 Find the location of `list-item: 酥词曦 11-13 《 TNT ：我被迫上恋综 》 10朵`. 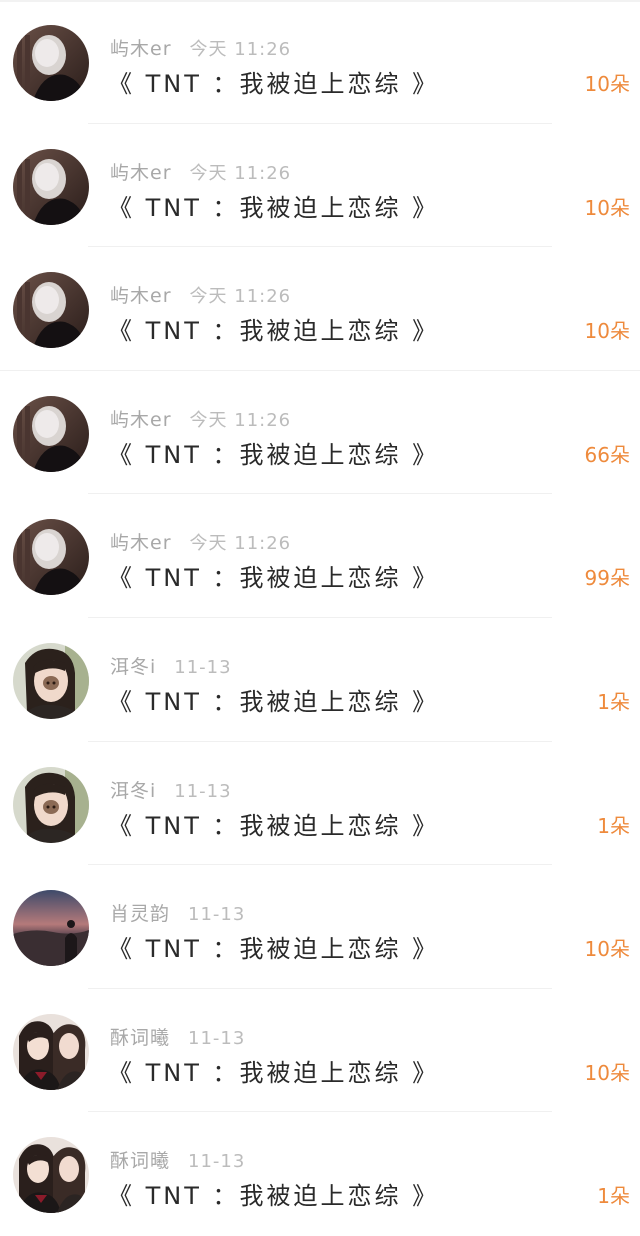

list-item: 酥词曦 11-13 《 TNT ：我被迫上恋综 》 10朵 is located at coordinates (320, 1051).